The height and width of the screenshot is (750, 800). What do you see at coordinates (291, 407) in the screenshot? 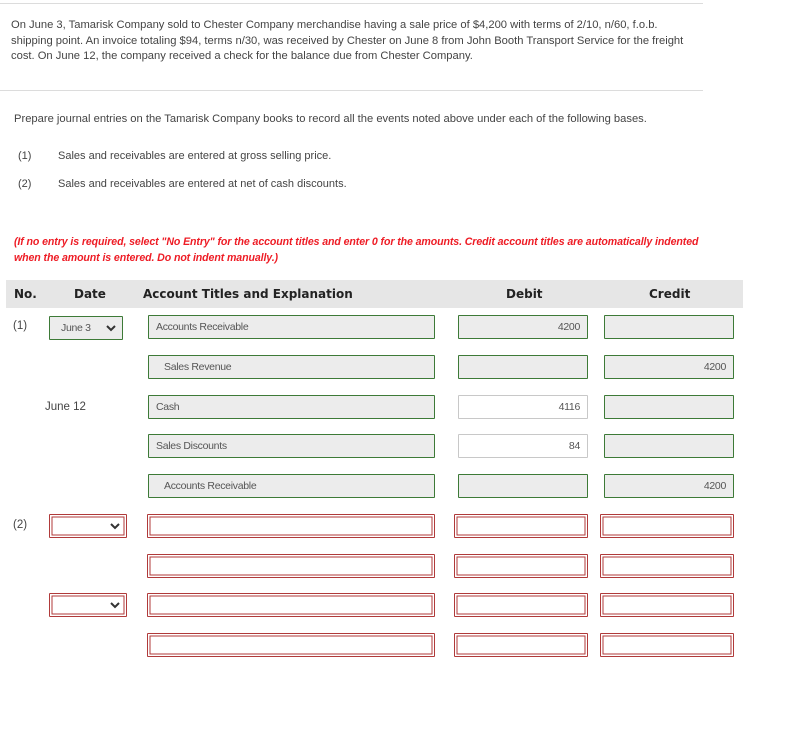
I see `account-title-field: Cash` at bounding box center [291, 407].